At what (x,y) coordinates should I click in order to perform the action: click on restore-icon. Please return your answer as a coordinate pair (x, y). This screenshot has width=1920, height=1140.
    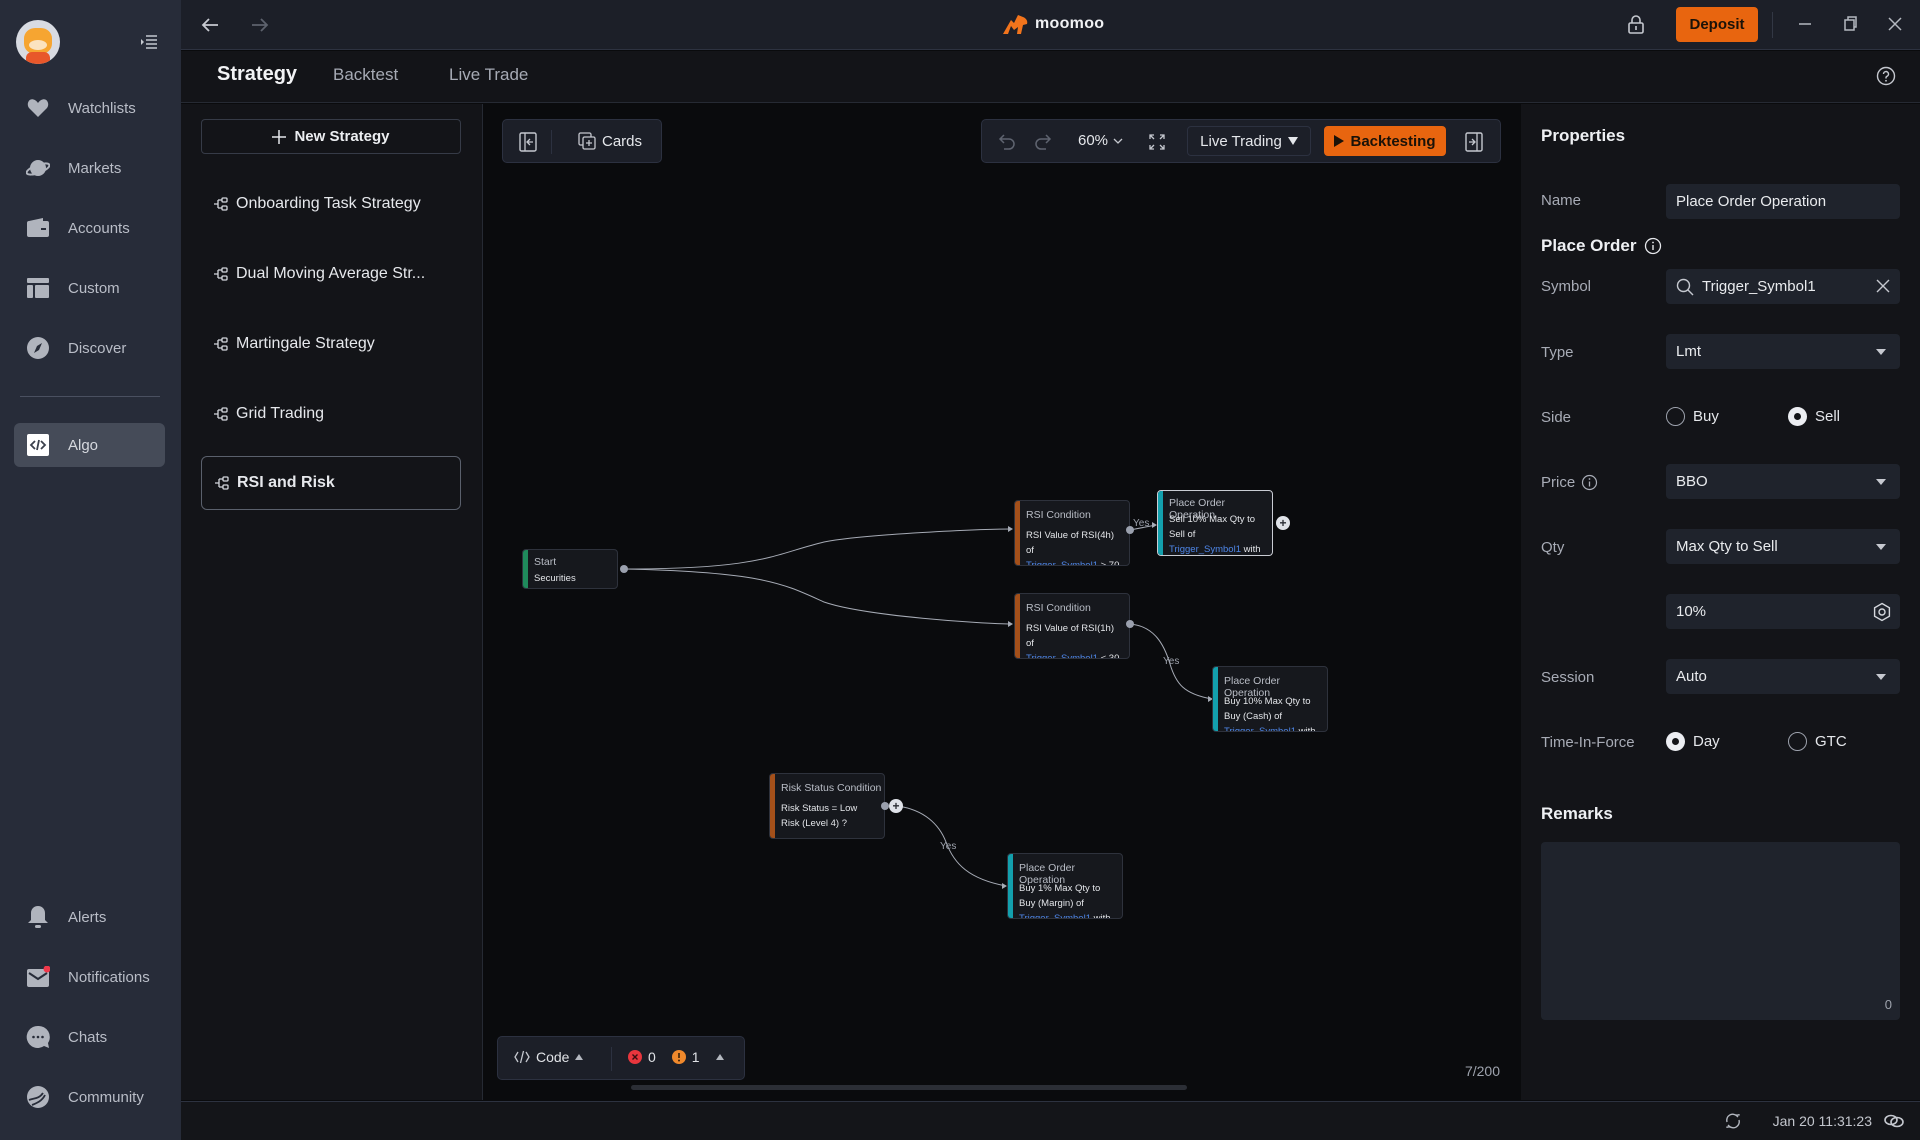
    Looking at the image, I should click on (1850, 24).